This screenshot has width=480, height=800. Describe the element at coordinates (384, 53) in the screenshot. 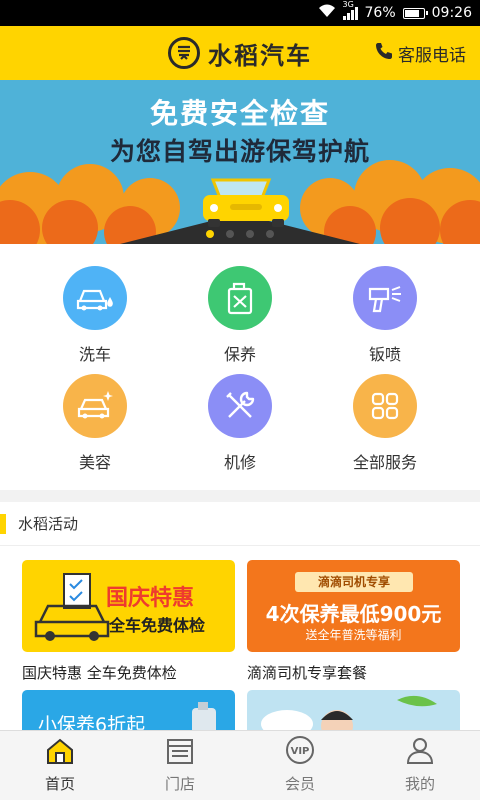

I see `phone-icon` at that location.